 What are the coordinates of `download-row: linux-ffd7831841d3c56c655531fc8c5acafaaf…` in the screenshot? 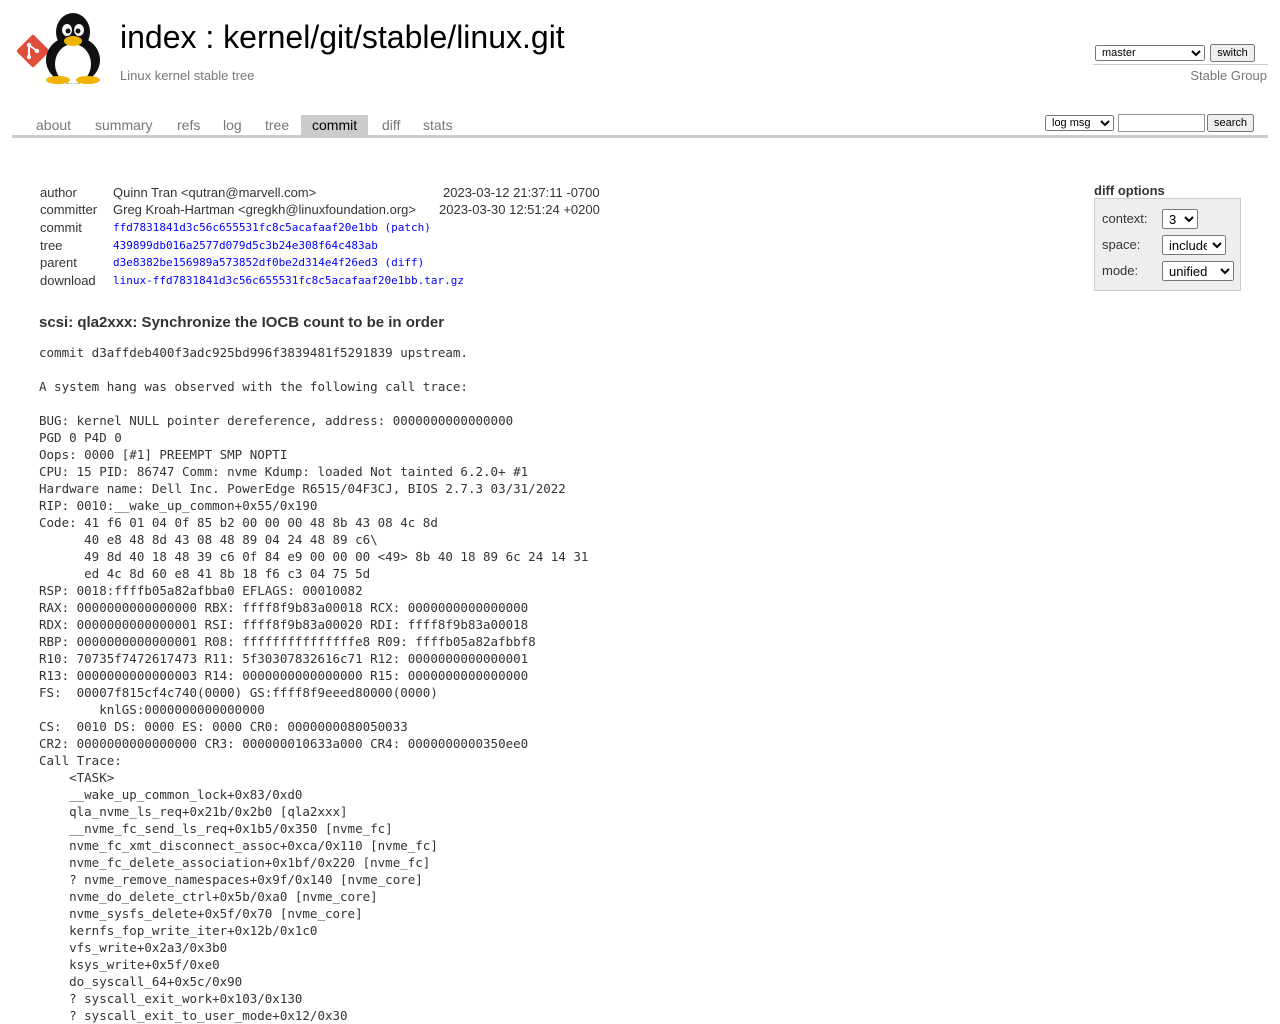 It's located at (288, 280).